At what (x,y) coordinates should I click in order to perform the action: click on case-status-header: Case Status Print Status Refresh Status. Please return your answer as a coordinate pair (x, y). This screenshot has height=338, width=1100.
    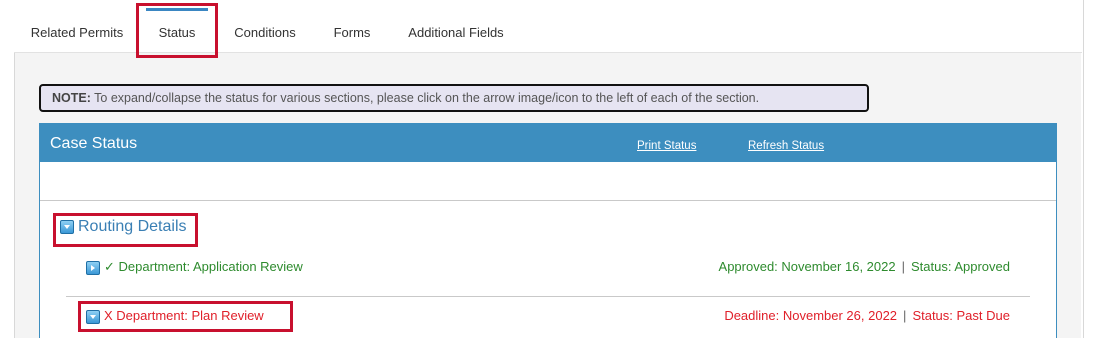
    Looking at the image, I should click on (548, 143).